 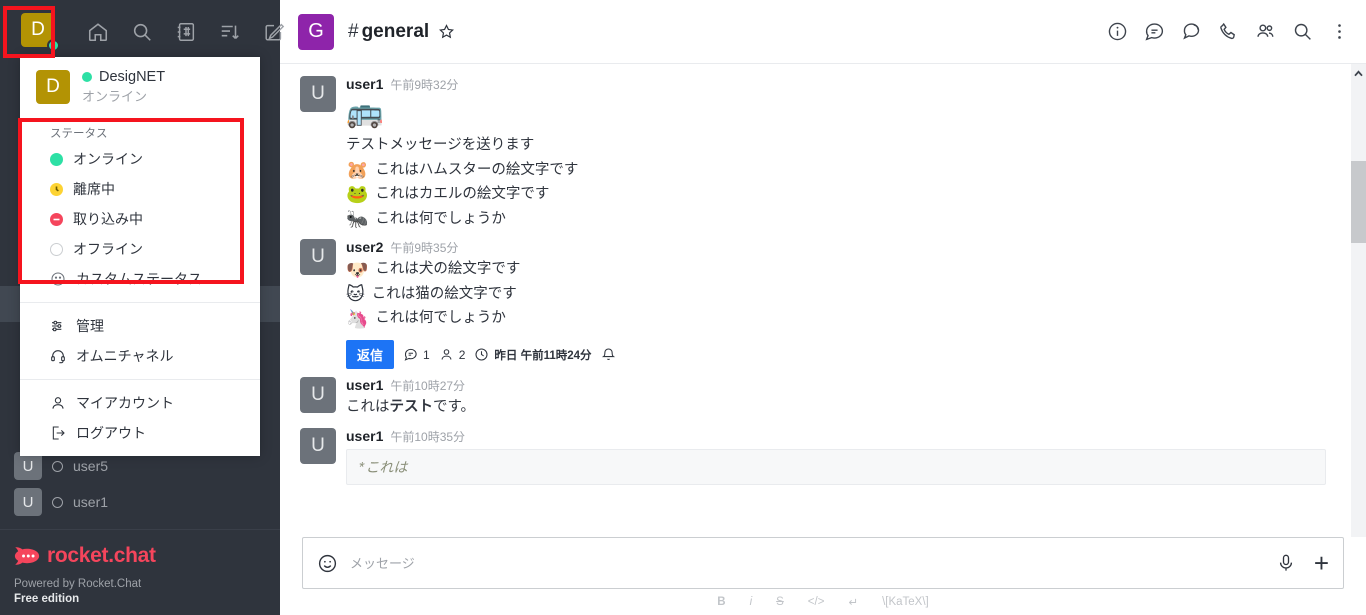 I want to click on status-section-title: ステータス, so click(x=79, y=134).